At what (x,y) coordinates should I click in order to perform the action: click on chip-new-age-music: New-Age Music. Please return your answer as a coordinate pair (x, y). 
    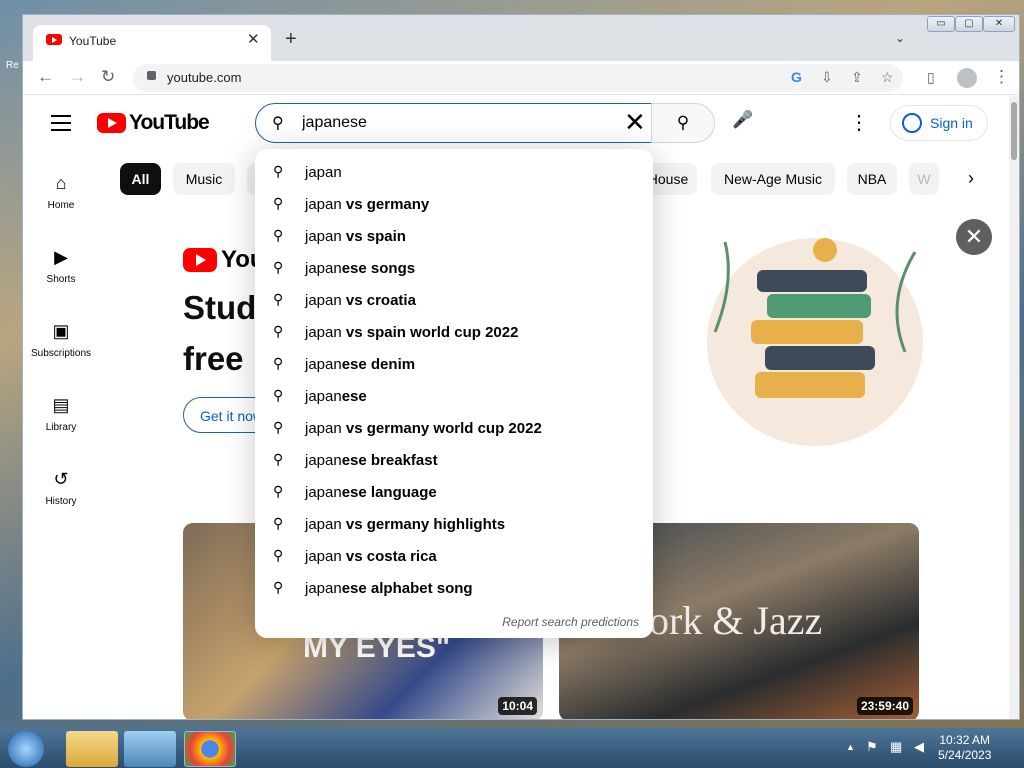
    Looking at the image, I should click on (773, 179).